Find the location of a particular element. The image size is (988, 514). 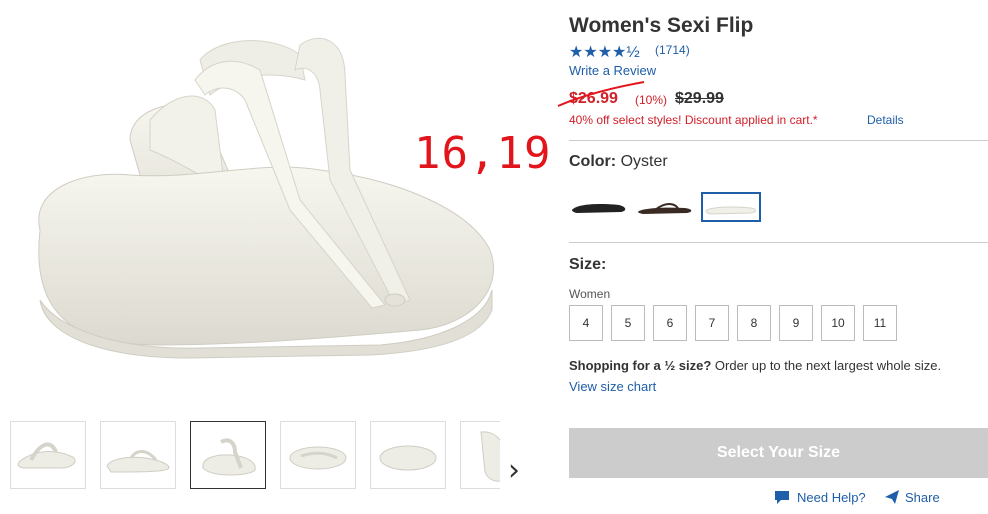

select-size-button: Select Your Size is located at coordinates (778, 453).